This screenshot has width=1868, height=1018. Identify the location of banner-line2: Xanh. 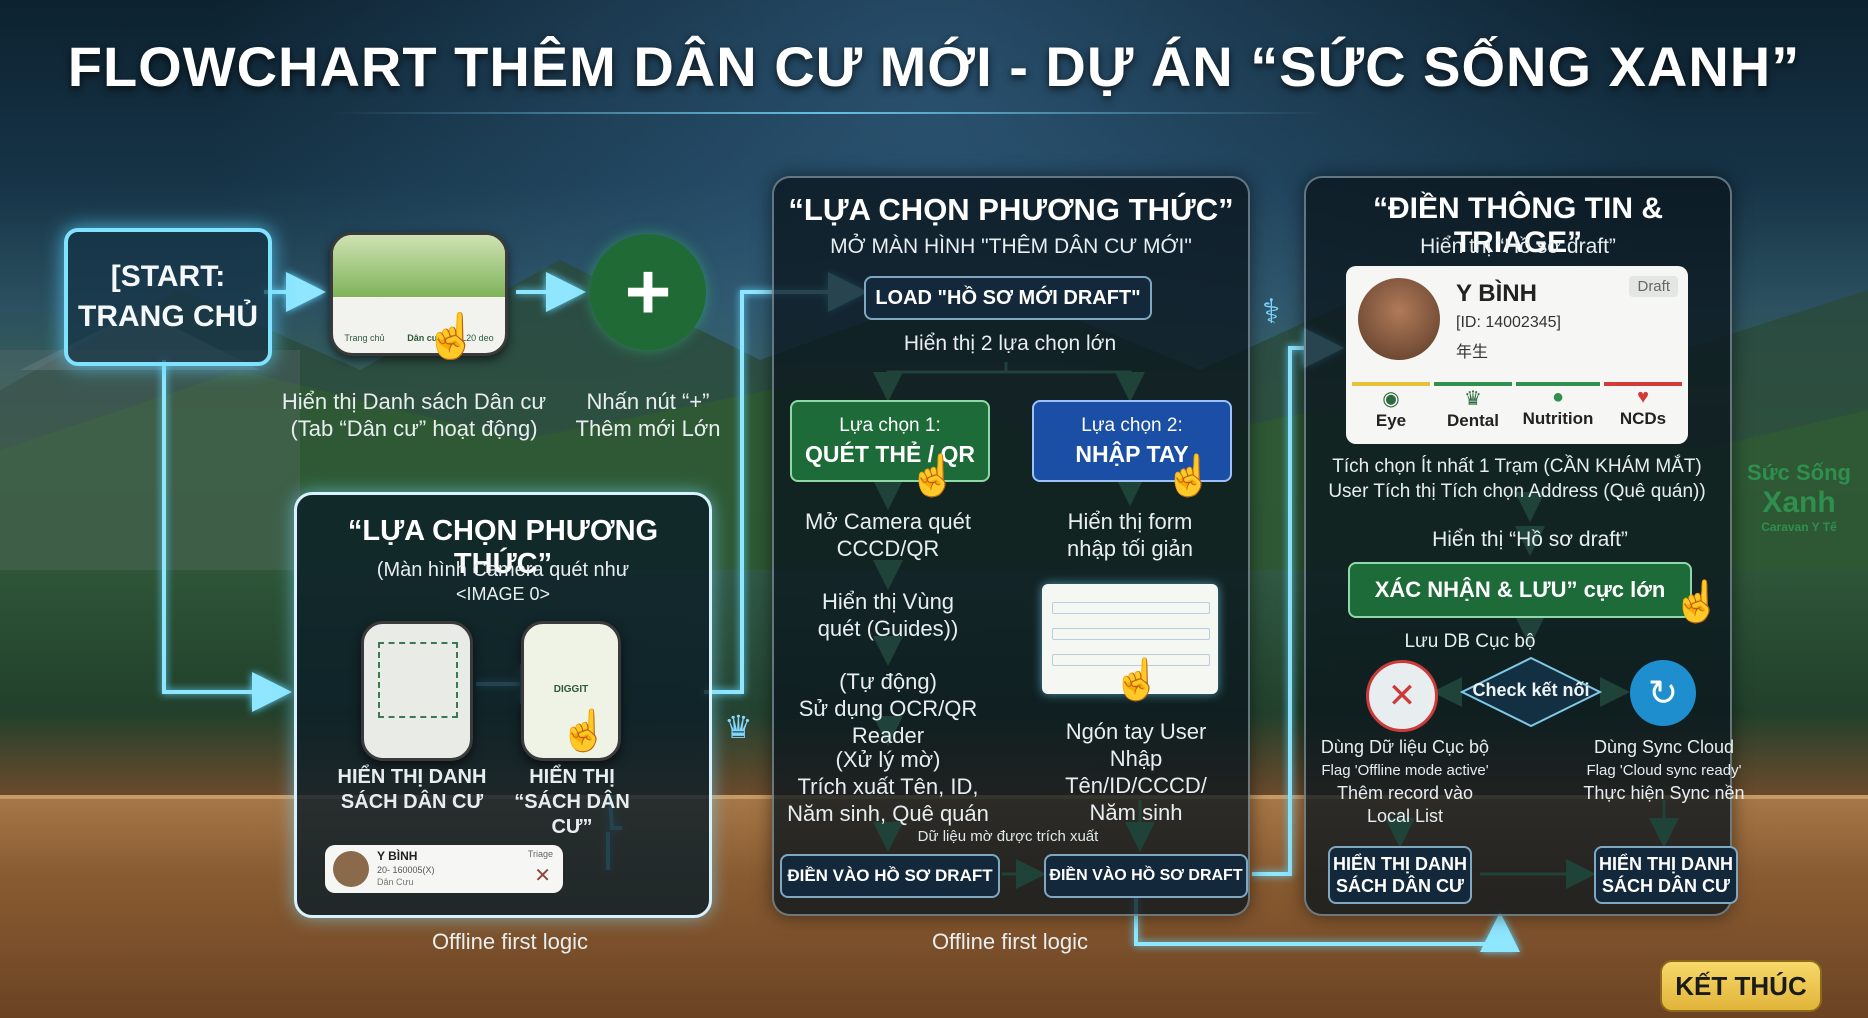
(1799, 502).